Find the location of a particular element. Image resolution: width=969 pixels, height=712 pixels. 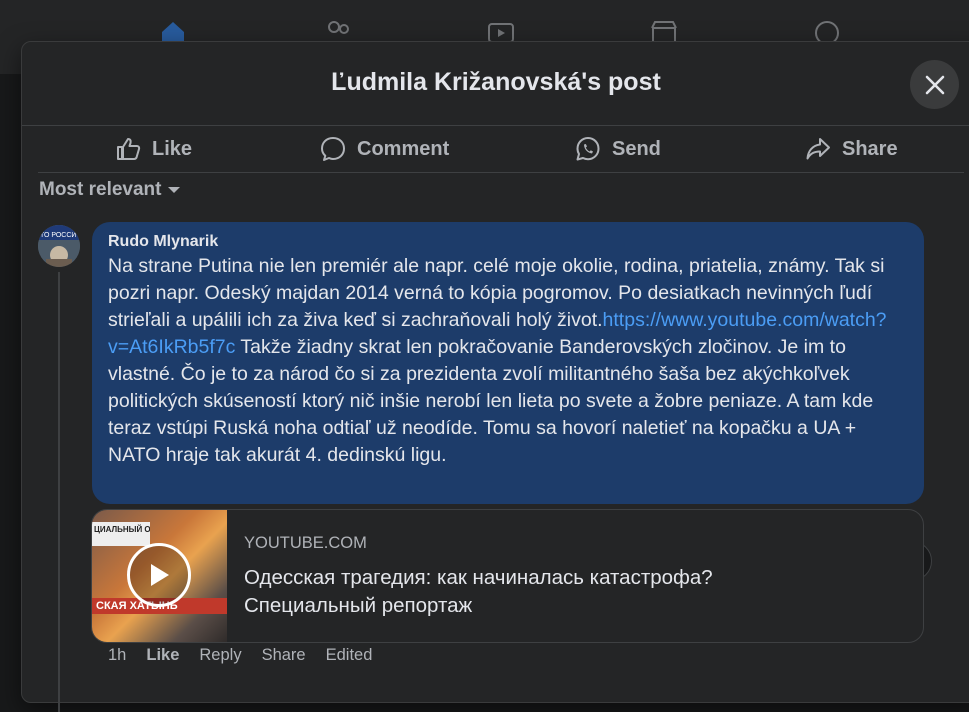

thumbnail-top-text: ЦИАЛЬНЫЙ ОРТАЖ is located at coordinates (122, 529).